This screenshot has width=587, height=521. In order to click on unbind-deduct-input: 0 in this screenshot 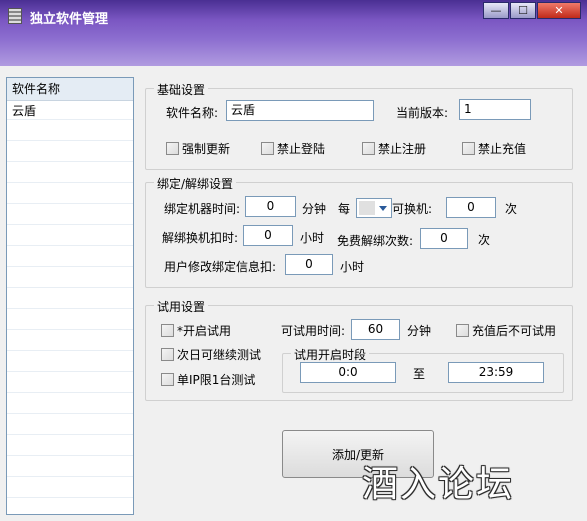, I will do `click(268, 235)`.